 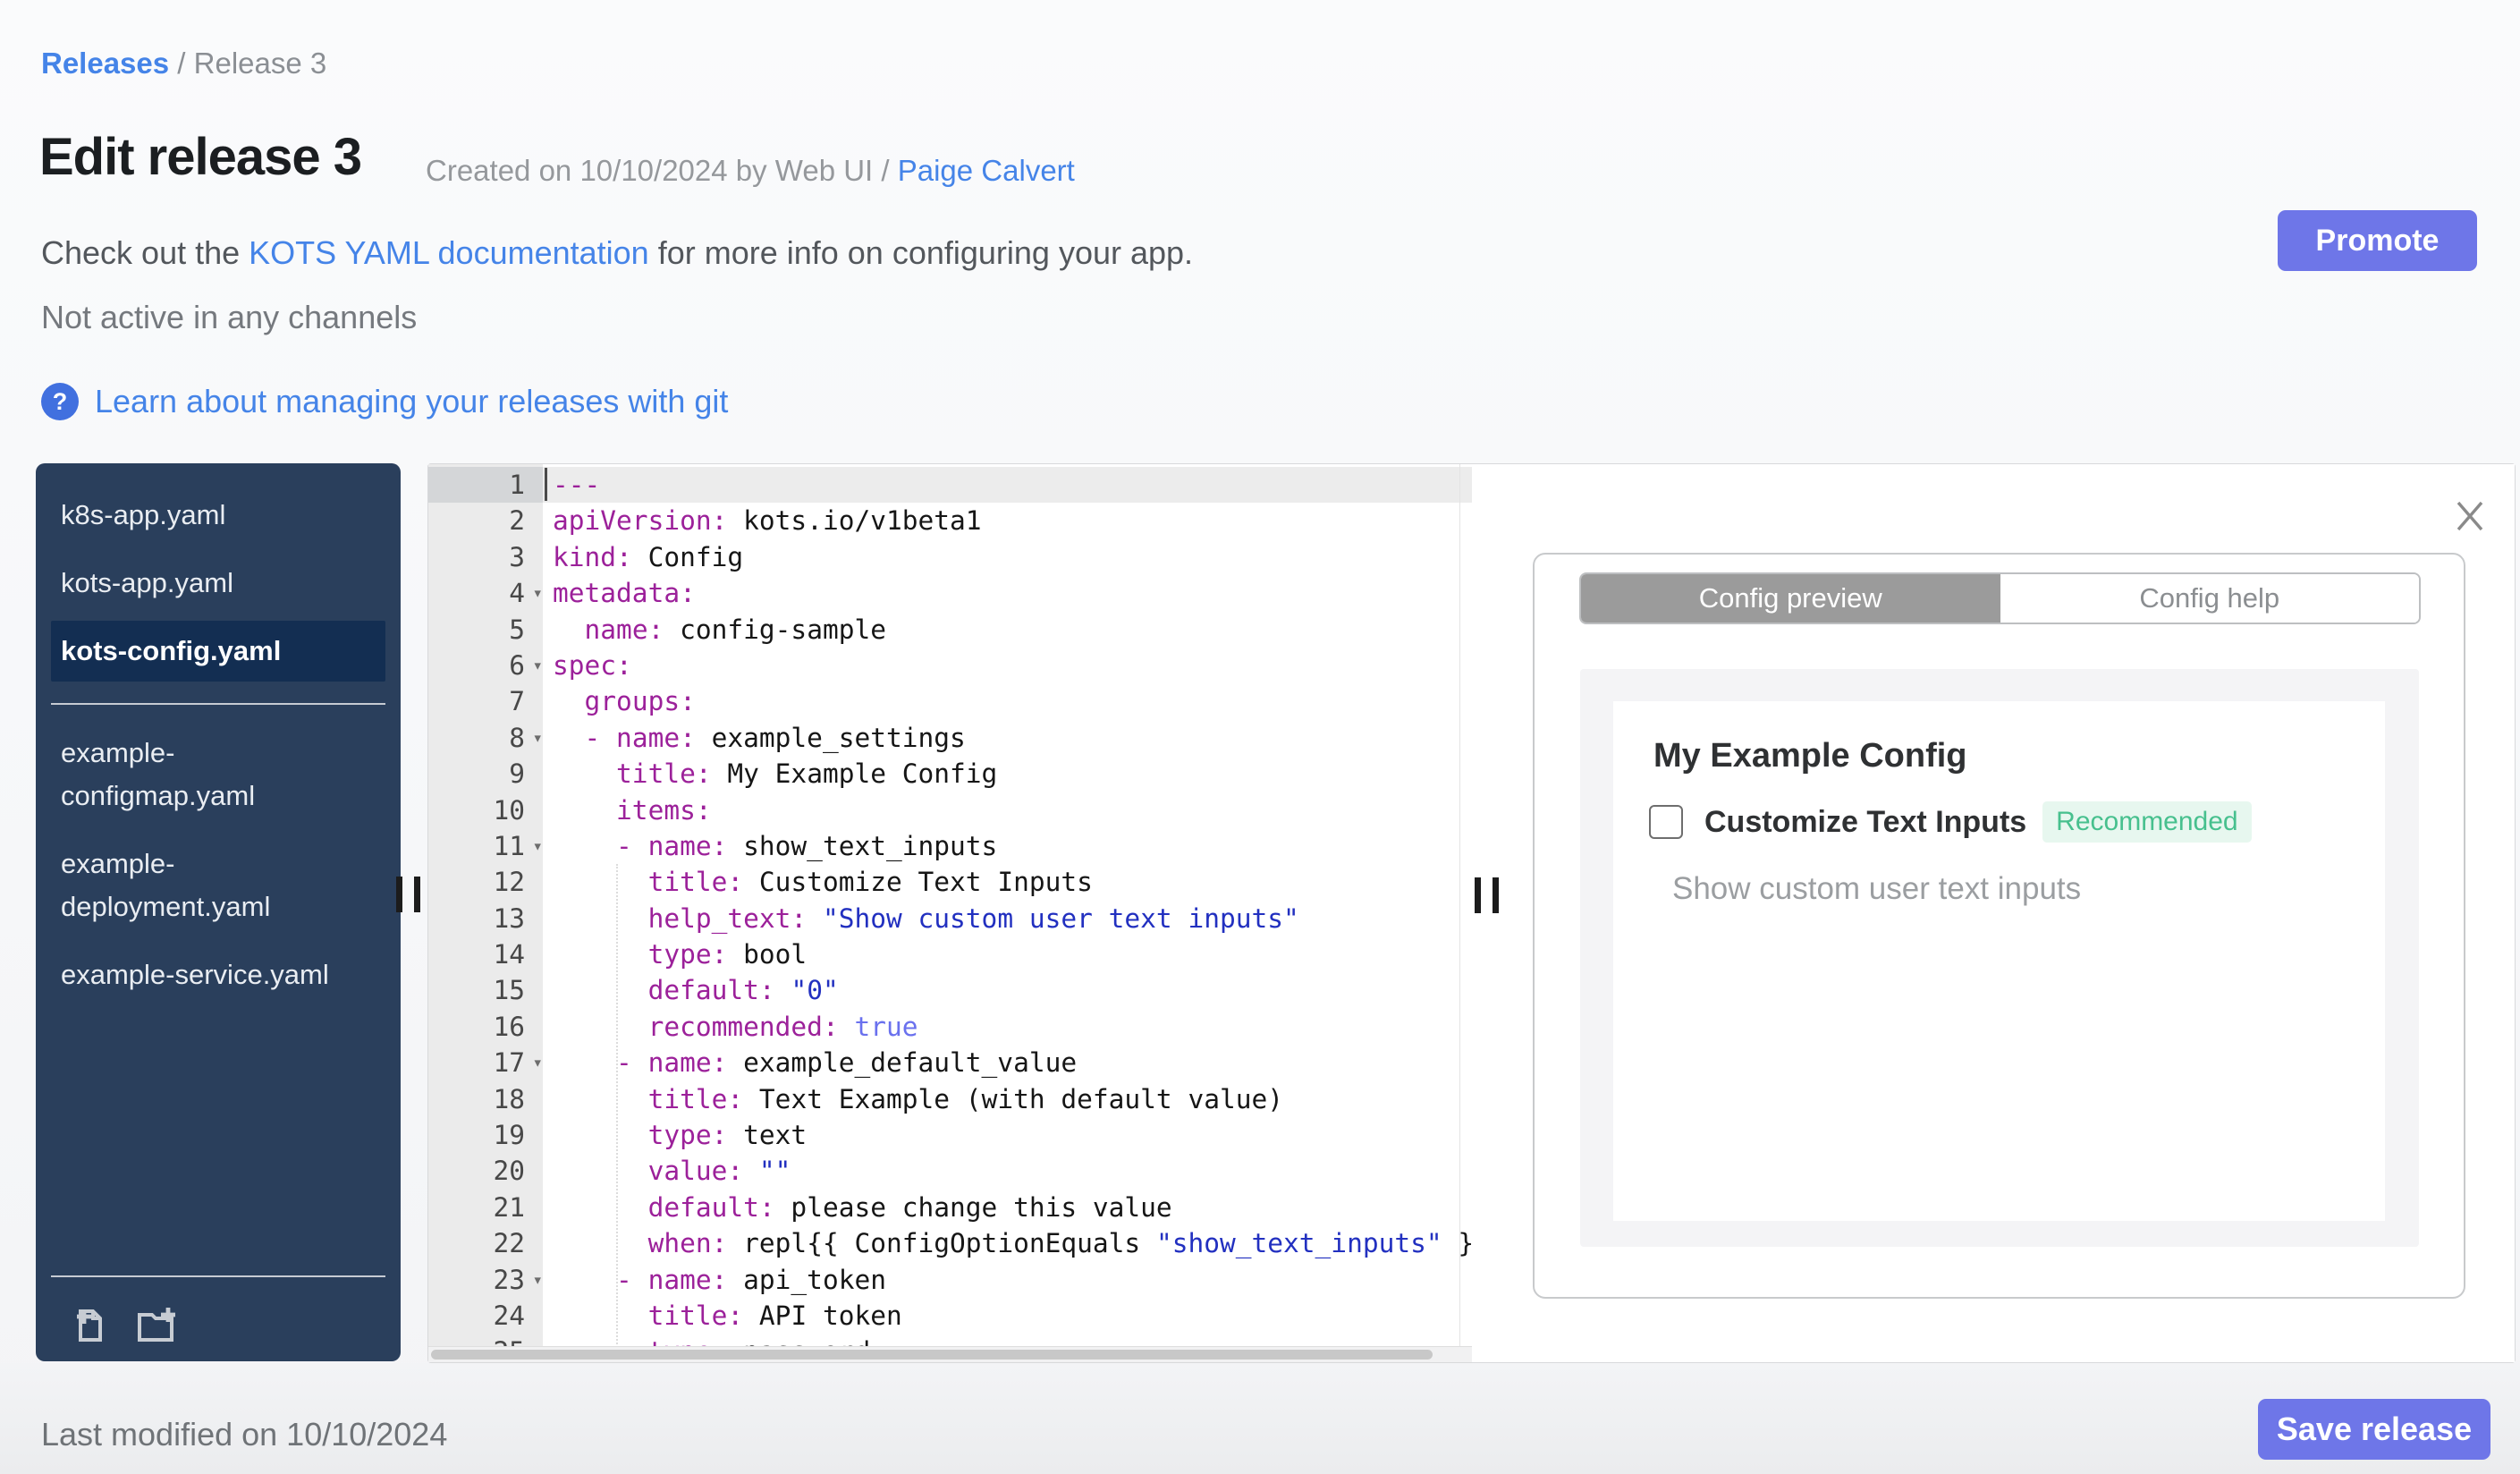 I want to click on line-number: 23 ▾, so click(x=485, y=1279).